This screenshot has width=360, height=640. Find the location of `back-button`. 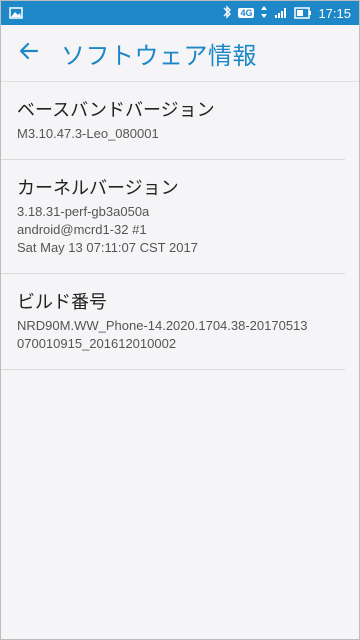

back-button is located at coordinates (29, 53).